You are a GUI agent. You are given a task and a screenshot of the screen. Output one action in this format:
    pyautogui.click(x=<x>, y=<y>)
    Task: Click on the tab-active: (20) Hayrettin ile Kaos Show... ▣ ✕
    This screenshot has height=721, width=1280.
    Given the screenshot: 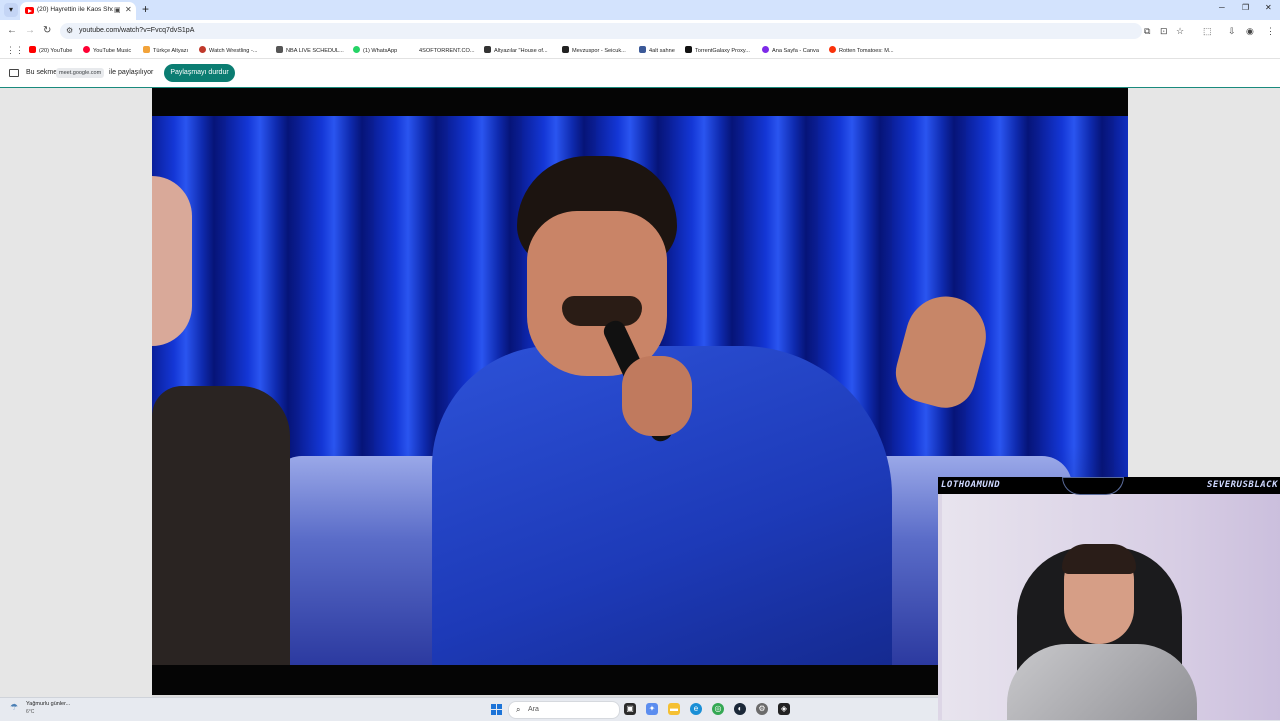 What is the action you would take?
    pyautogui.click(x=78, y=11)
    